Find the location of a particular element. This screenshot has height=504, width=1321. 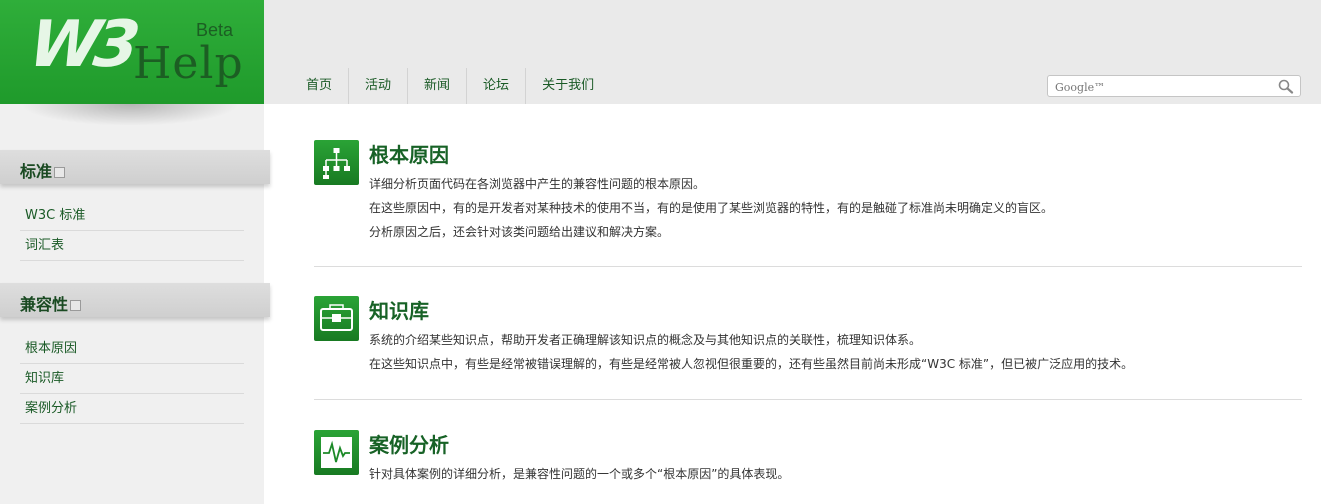

sidebar-section-compat: 兼容性 is located at coordinates (135, 300).